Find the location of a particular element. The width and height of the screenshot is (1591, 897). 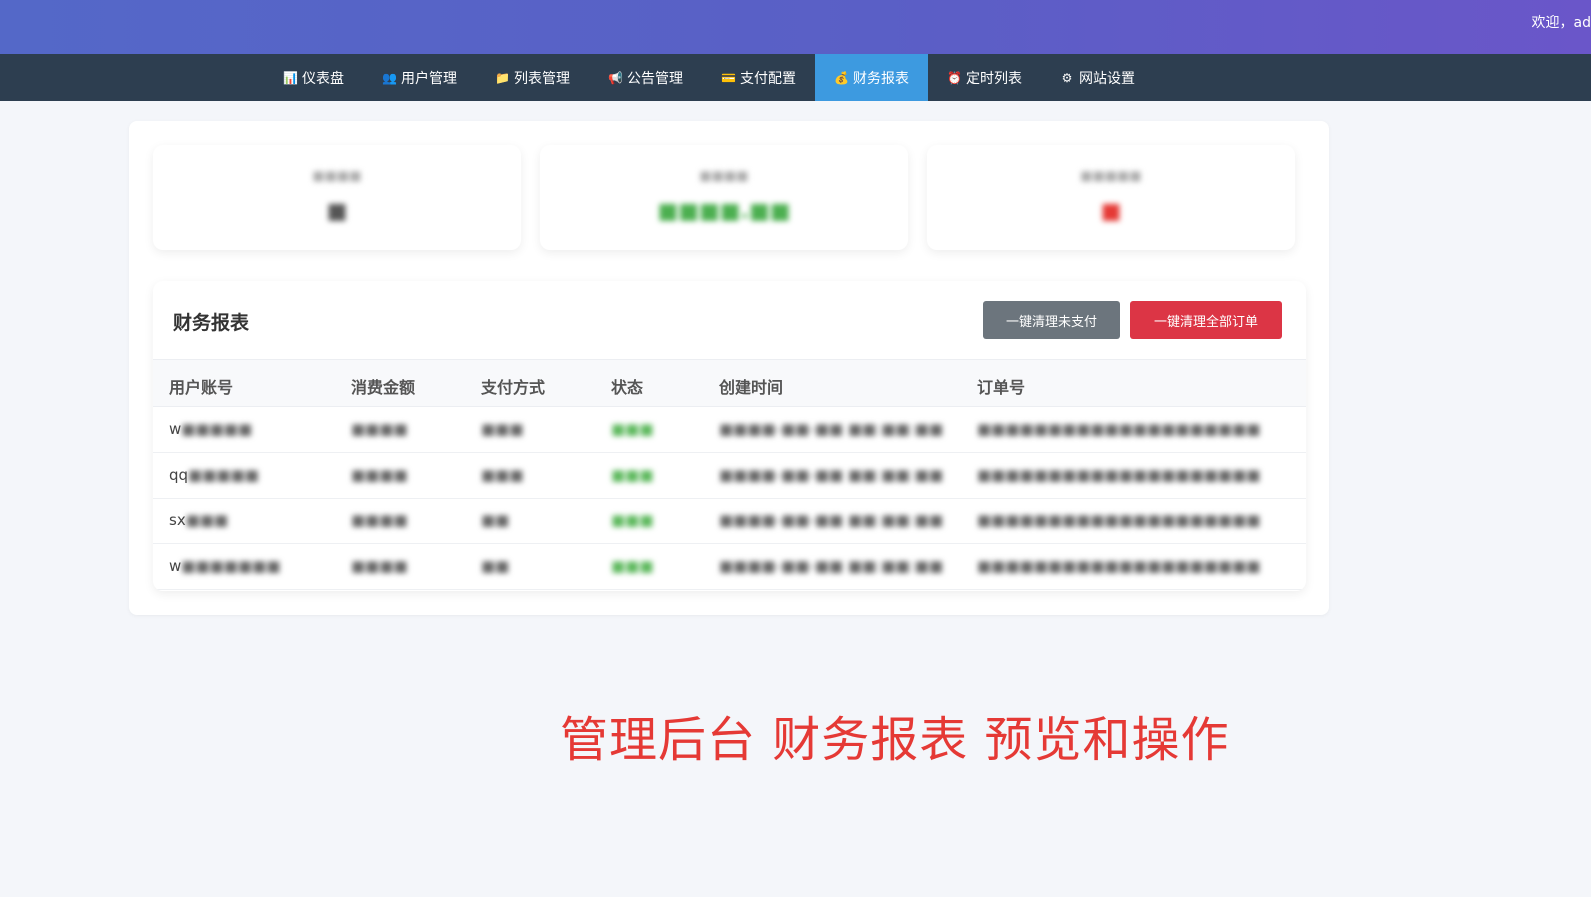

caption-text: 管理后台 财务报表 预览和操作 is located at coordinates (895, 740).